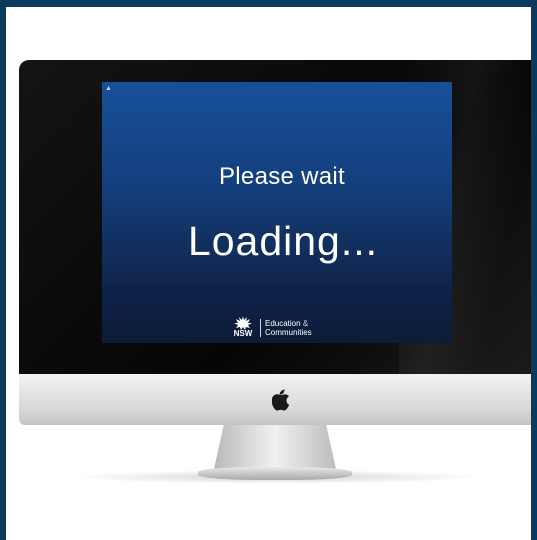 The height and width of the screenshot is (540, 537). What do you see at coordinates (108, 88) in the screenshot?
I see `cursor-arrow-icon: ▲` at bounding box center [108, 88].